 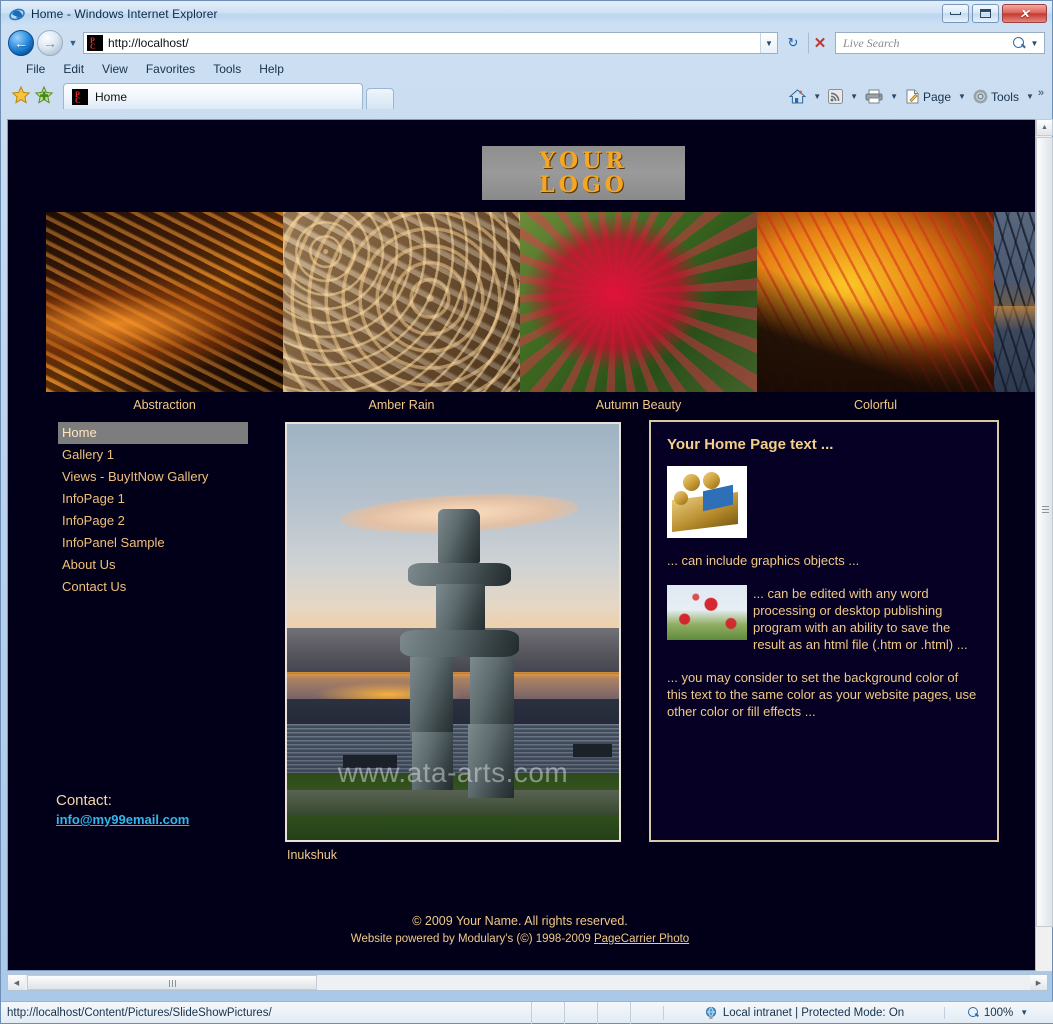 I want to click on menu-tools: Tools, so click(x=227, y=69).